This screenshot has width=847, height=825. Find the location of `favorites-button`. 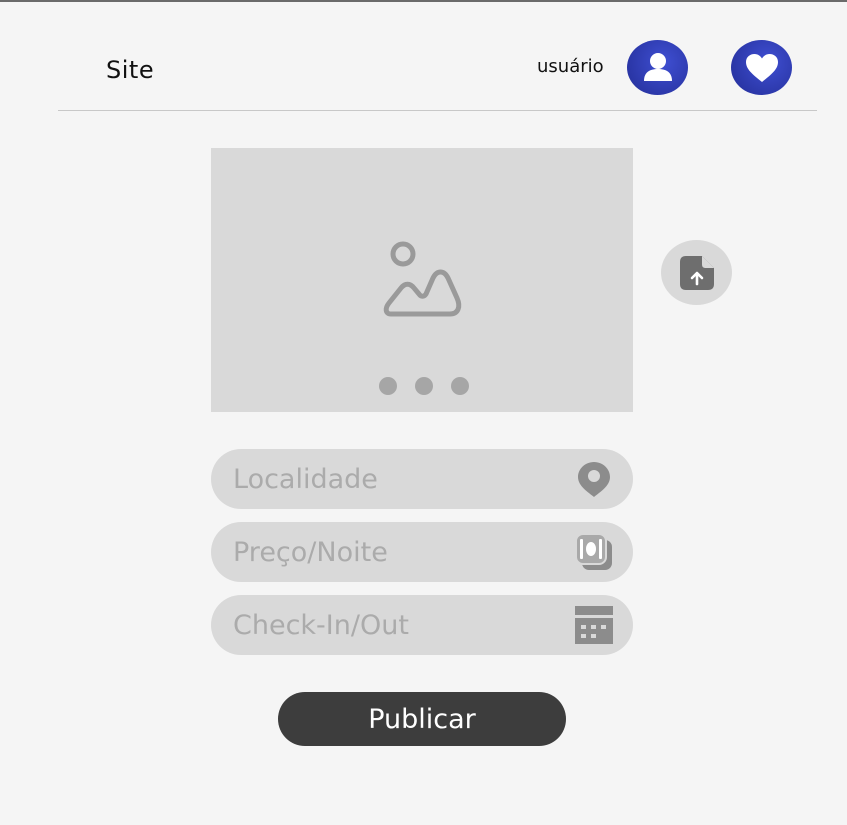

favorites-button is located at coordinates (761, 67).